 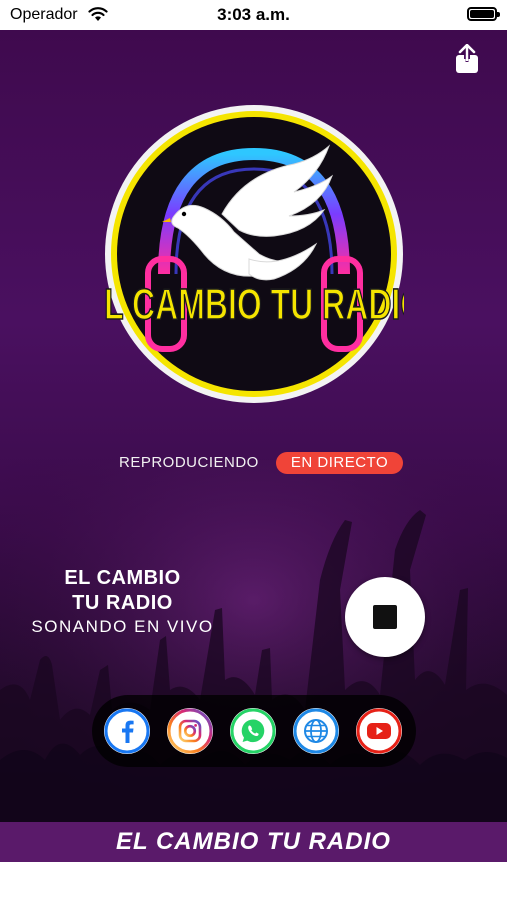 I want to click on logo-text: EL CAMBIO TU RADIO, so click(x=254, y=305).